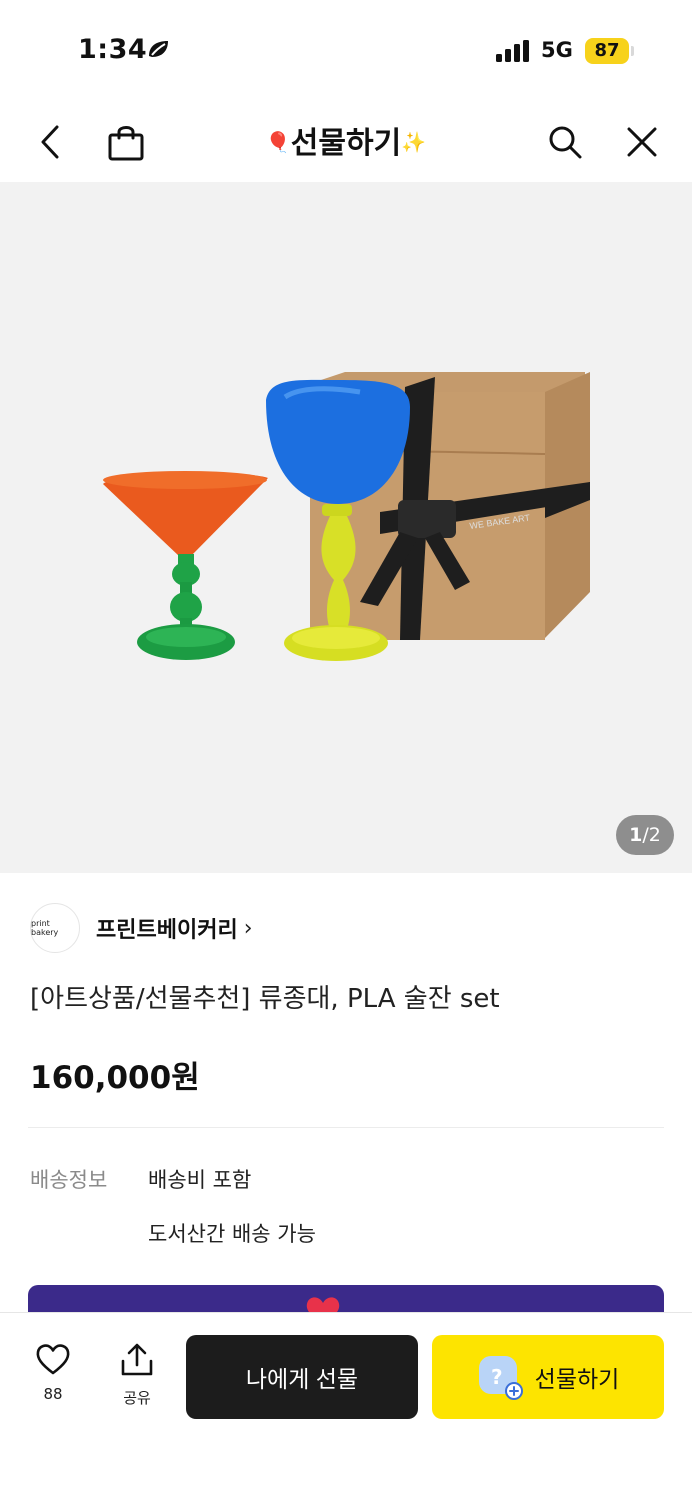  What do you see at coordinates (636, 835) in the screenshot?
I see `image-page-current: 1` at bounding box center [636, 835].